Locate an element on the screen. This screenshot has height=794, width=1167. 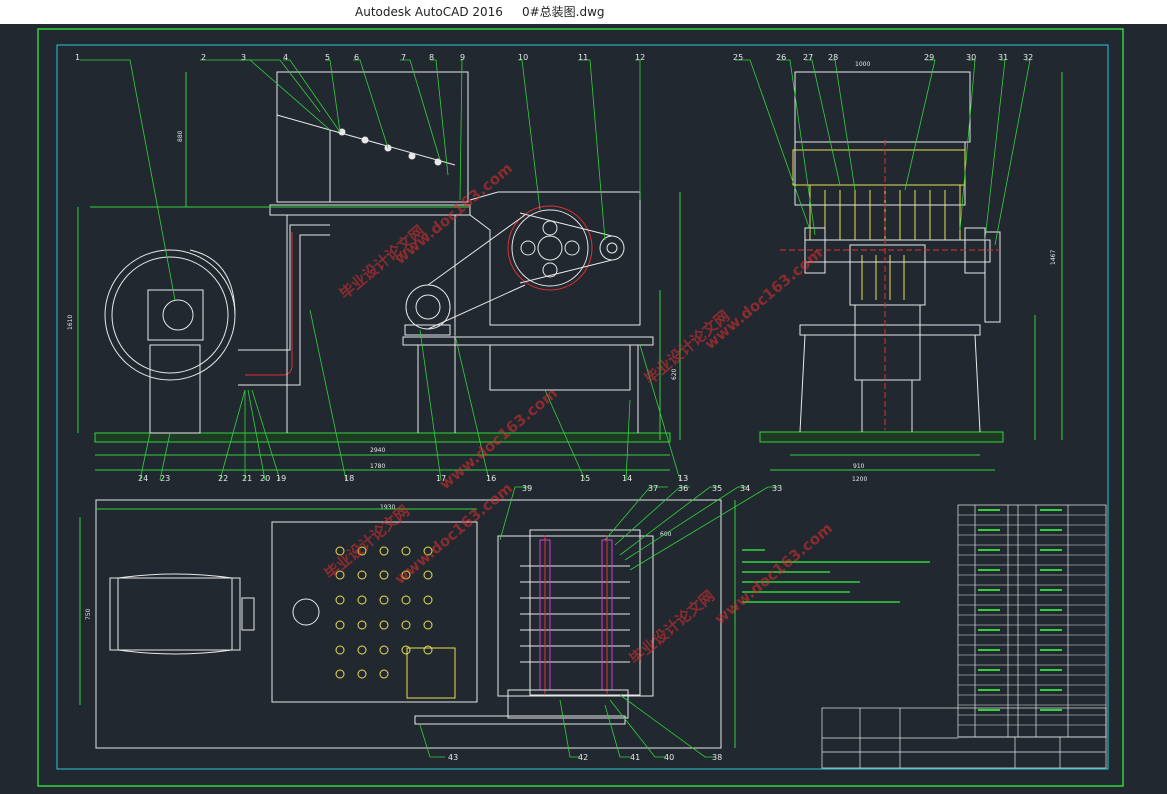
balloon-label: 4 is located at coordinates (285, 57).